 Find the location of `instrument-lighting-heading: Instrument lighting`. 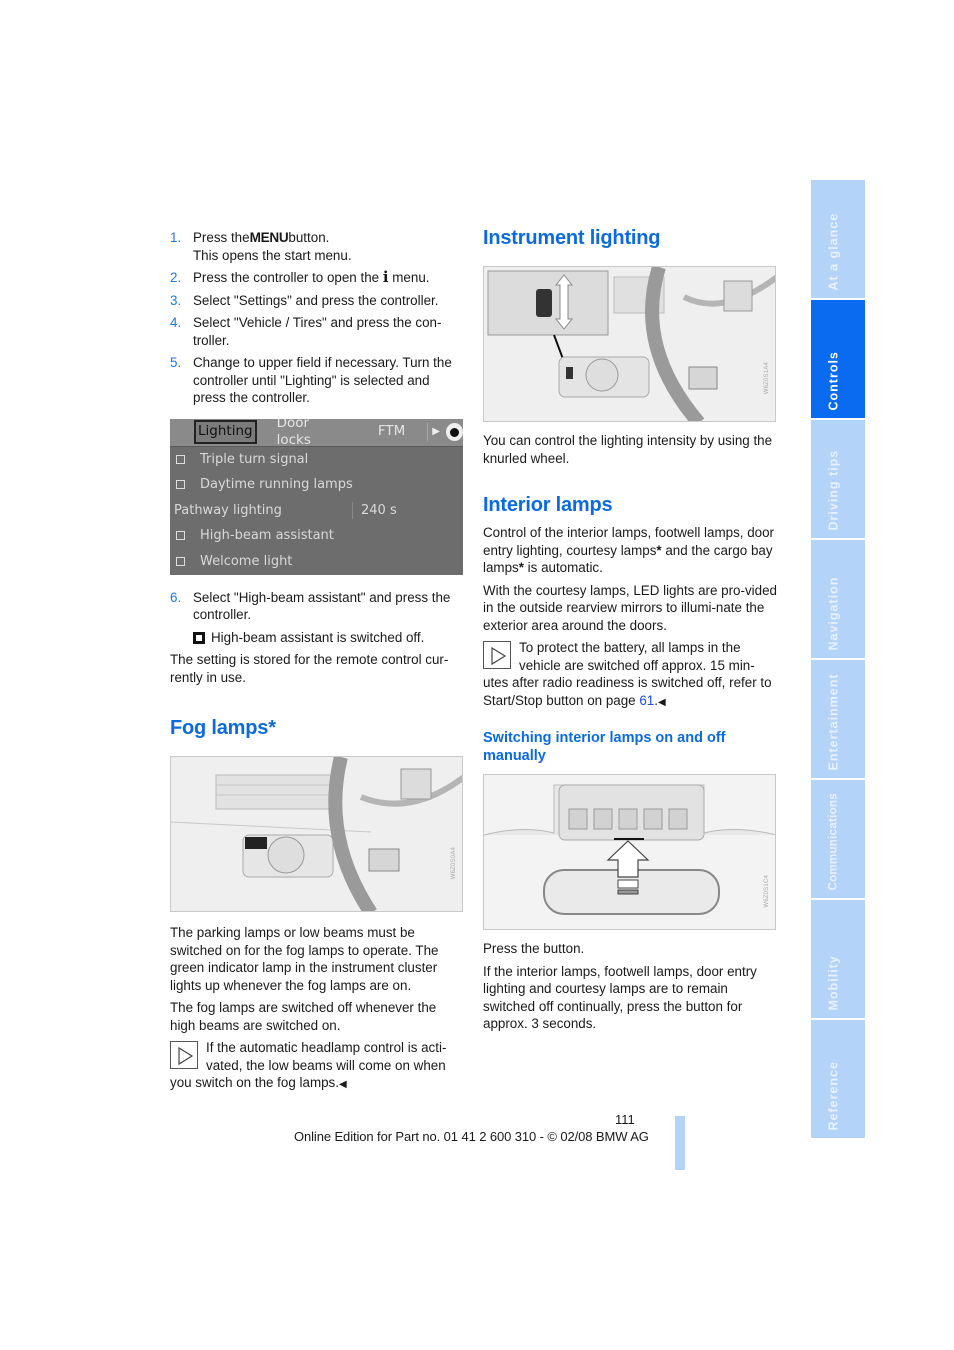

instrument-lighting-heading: Instrument lighting is located at coordinates (572, 238).